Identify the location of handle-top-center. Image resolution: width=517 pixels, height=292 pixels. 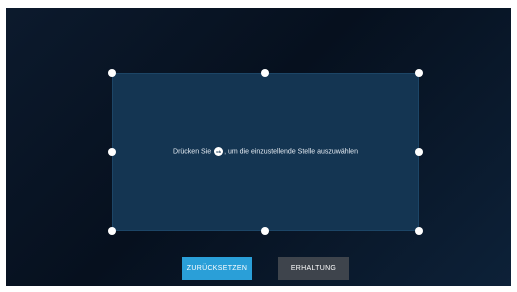
(265, 73).